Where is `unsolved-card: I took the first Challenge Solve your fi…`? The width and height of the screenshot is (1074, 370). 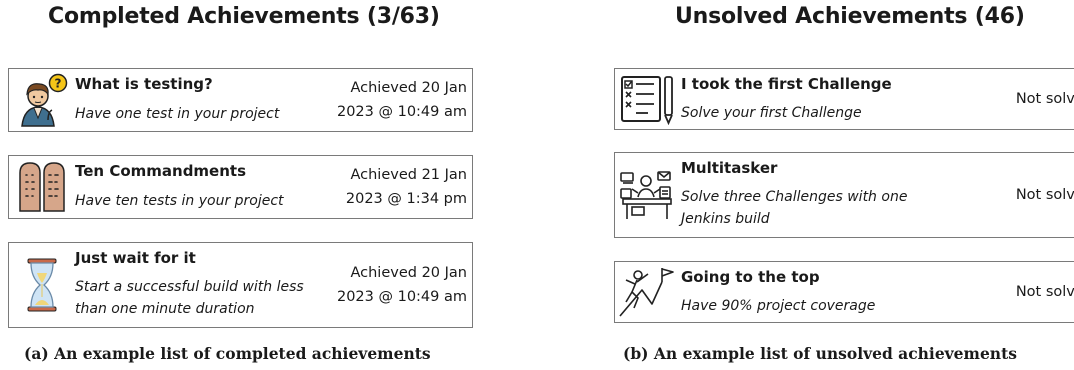
unsolved-card: I took the first Challenge Solve your fi… is located at coordinates (844, 99).